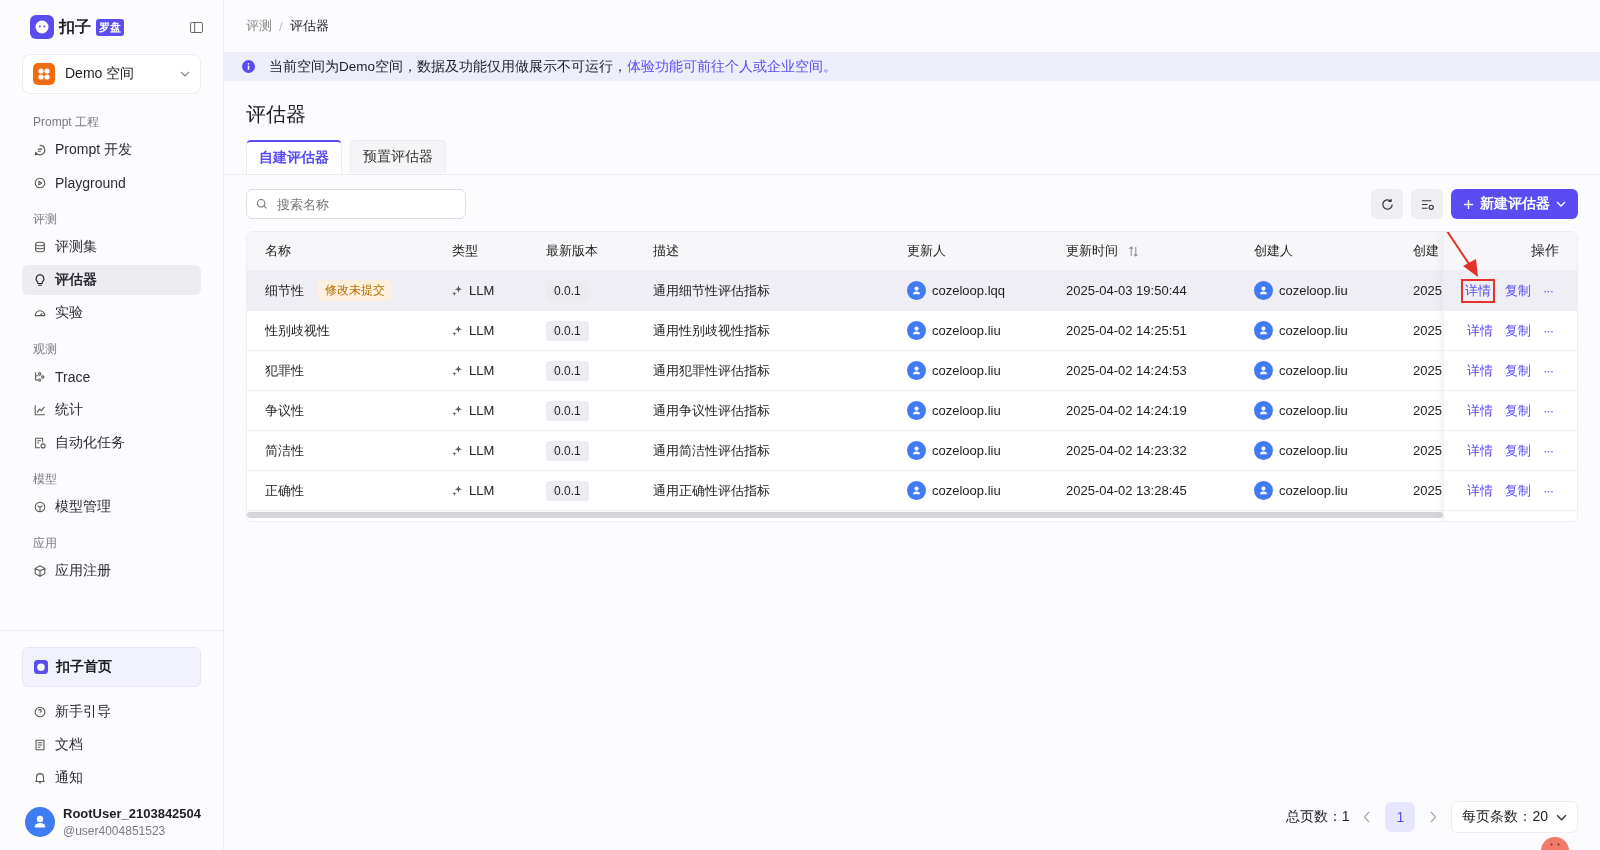 This screenshot has height=850, width=1600. What do you see at coordinates (40, 778) in the screenshot?
I see `bell-icon` at bounding box center [40, 778].